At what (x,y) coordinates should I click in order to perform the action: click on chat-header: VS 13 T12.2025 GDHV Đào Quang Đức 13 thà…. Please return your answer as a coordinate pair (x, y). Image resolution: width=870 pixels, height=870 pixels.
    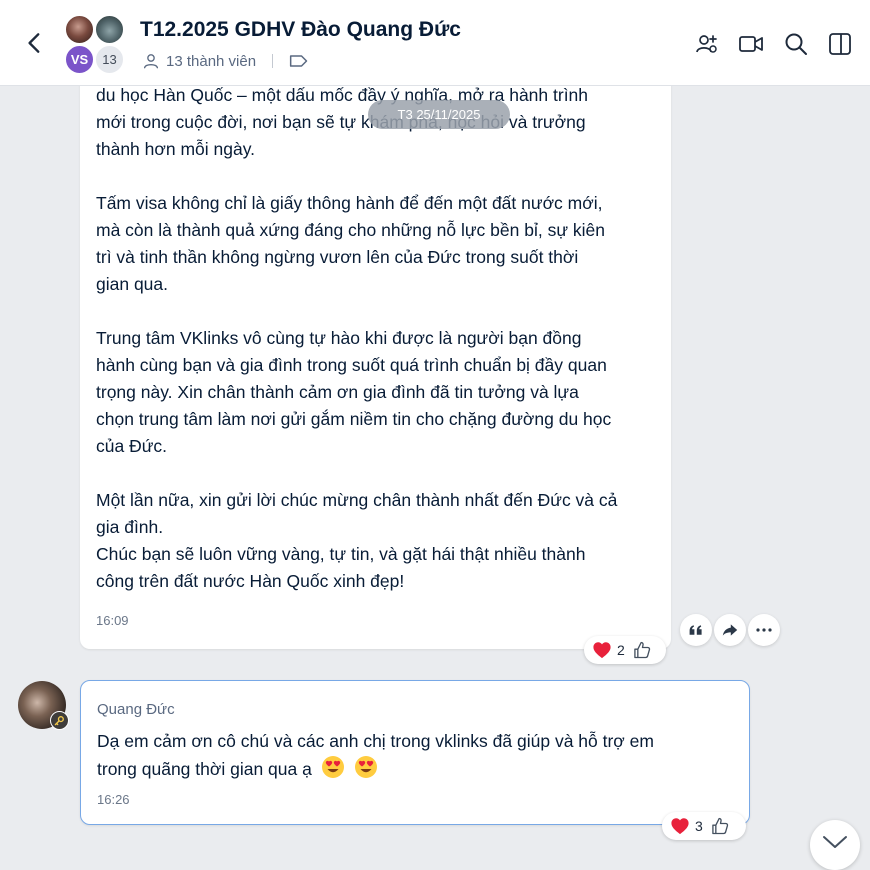
    Looking at the image, I should click on (435, 43).